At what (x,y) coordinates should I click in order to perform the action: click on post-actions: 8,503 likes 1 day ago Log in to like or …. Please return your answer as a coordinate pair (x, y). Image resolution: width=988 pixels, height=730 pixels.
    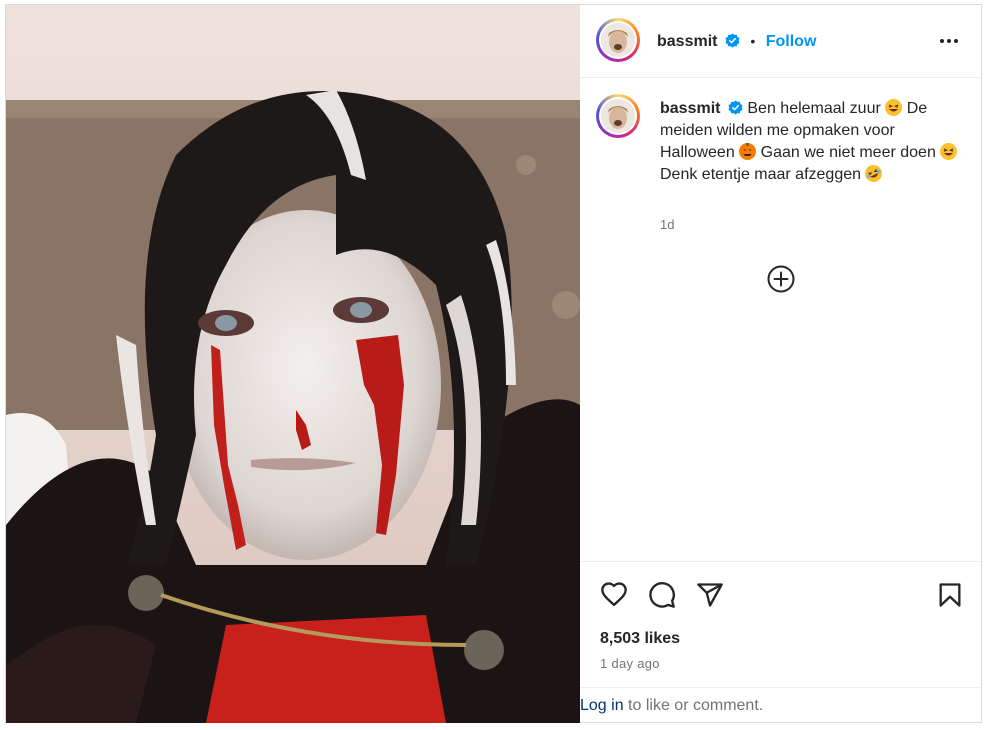
    Looking at the image, I should click on (780, 642).